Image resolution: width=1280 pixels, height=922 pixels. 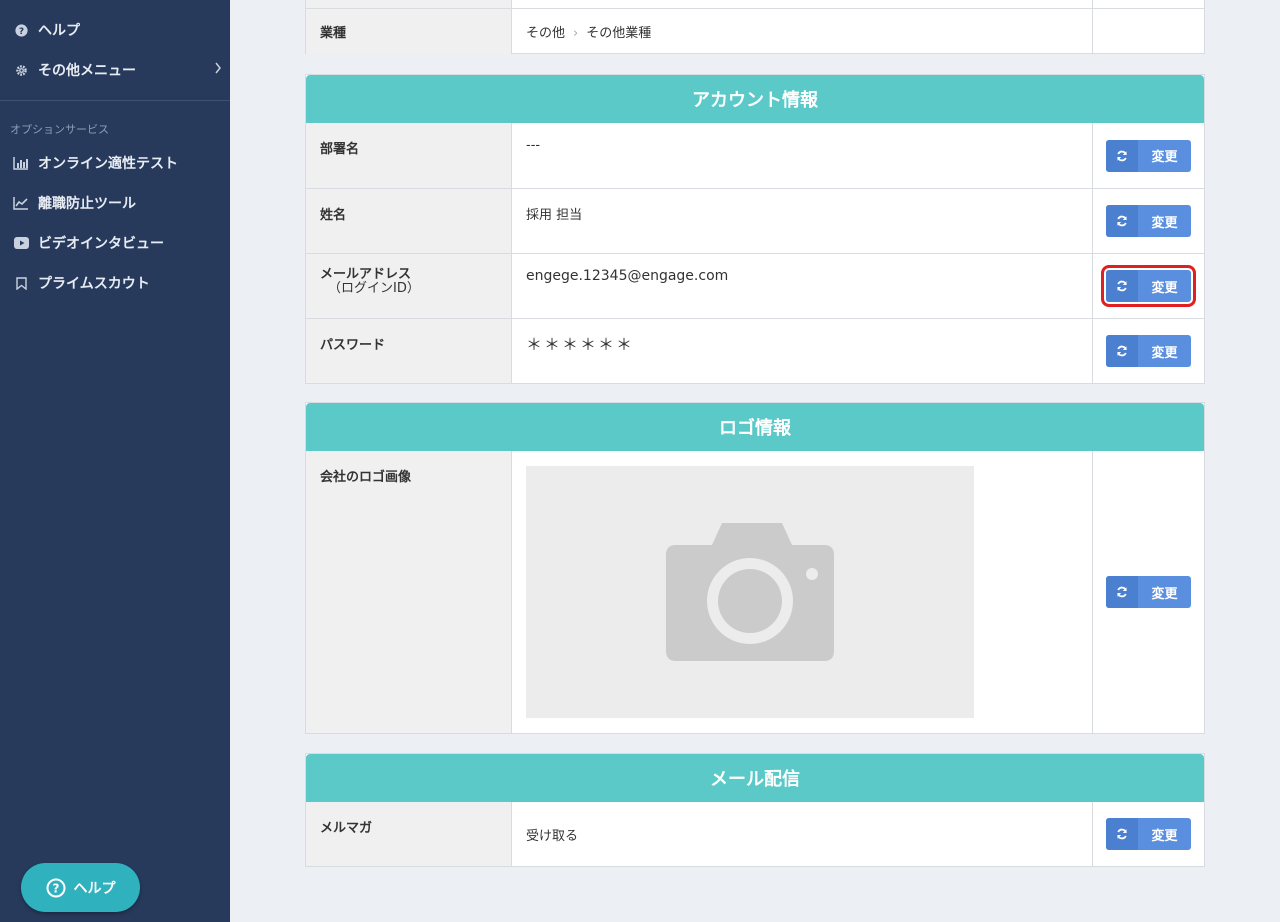 I want to click on bookmark-icon, so click(x=21, y=283).